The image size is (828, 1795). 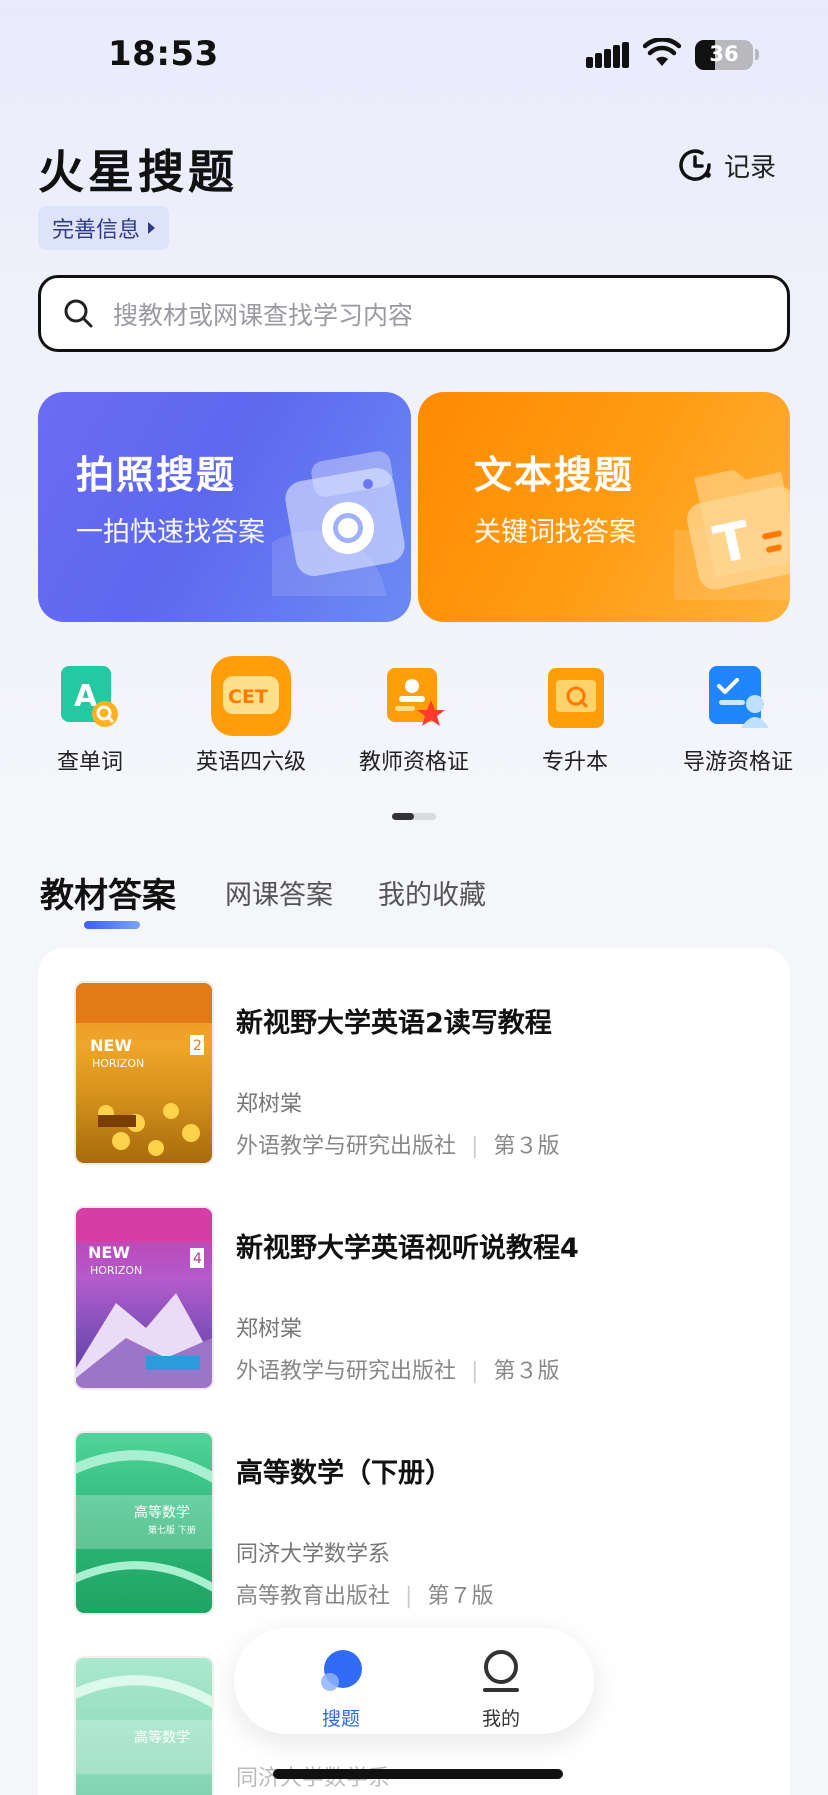 I want to click on chevron-right-icon, so click(x=152, y=228).